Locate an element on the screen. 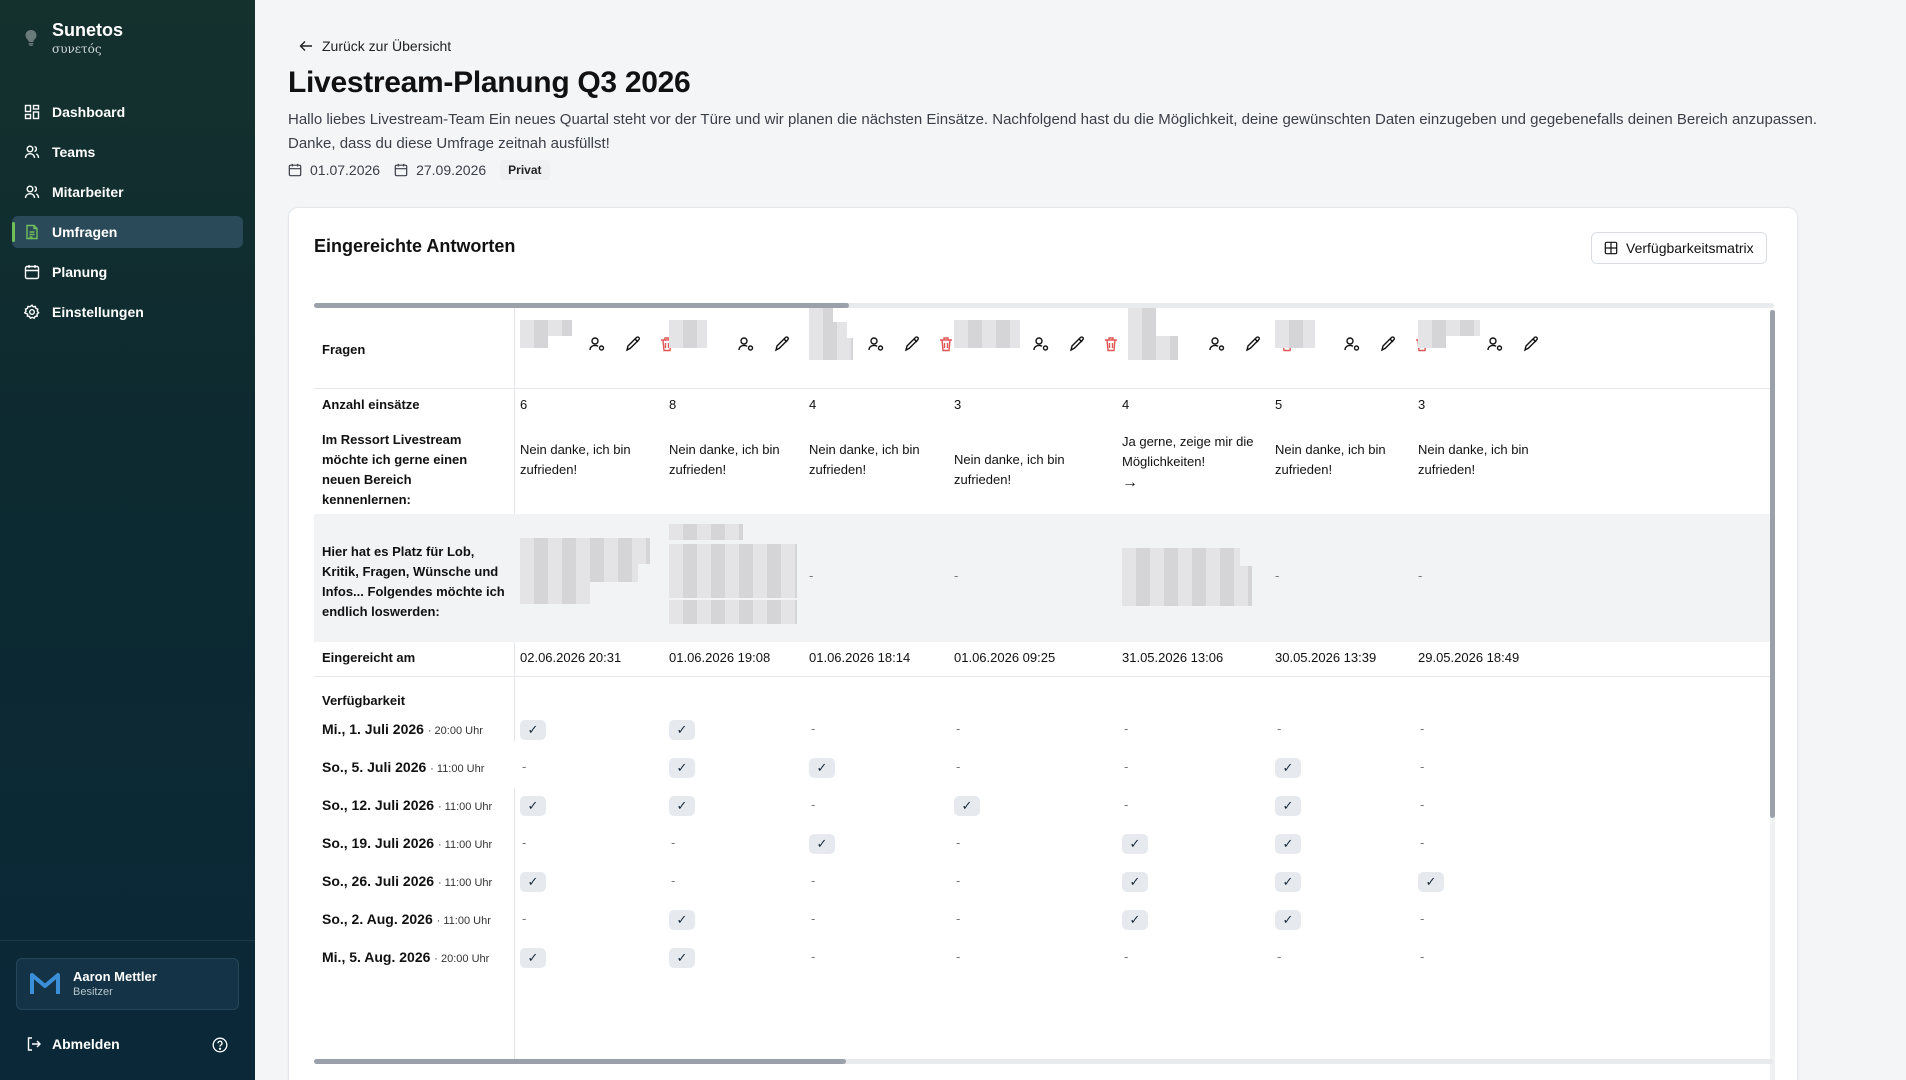  nav-item-mitarbeiter: Mitarbeiter is located at coordinates (127, 192).